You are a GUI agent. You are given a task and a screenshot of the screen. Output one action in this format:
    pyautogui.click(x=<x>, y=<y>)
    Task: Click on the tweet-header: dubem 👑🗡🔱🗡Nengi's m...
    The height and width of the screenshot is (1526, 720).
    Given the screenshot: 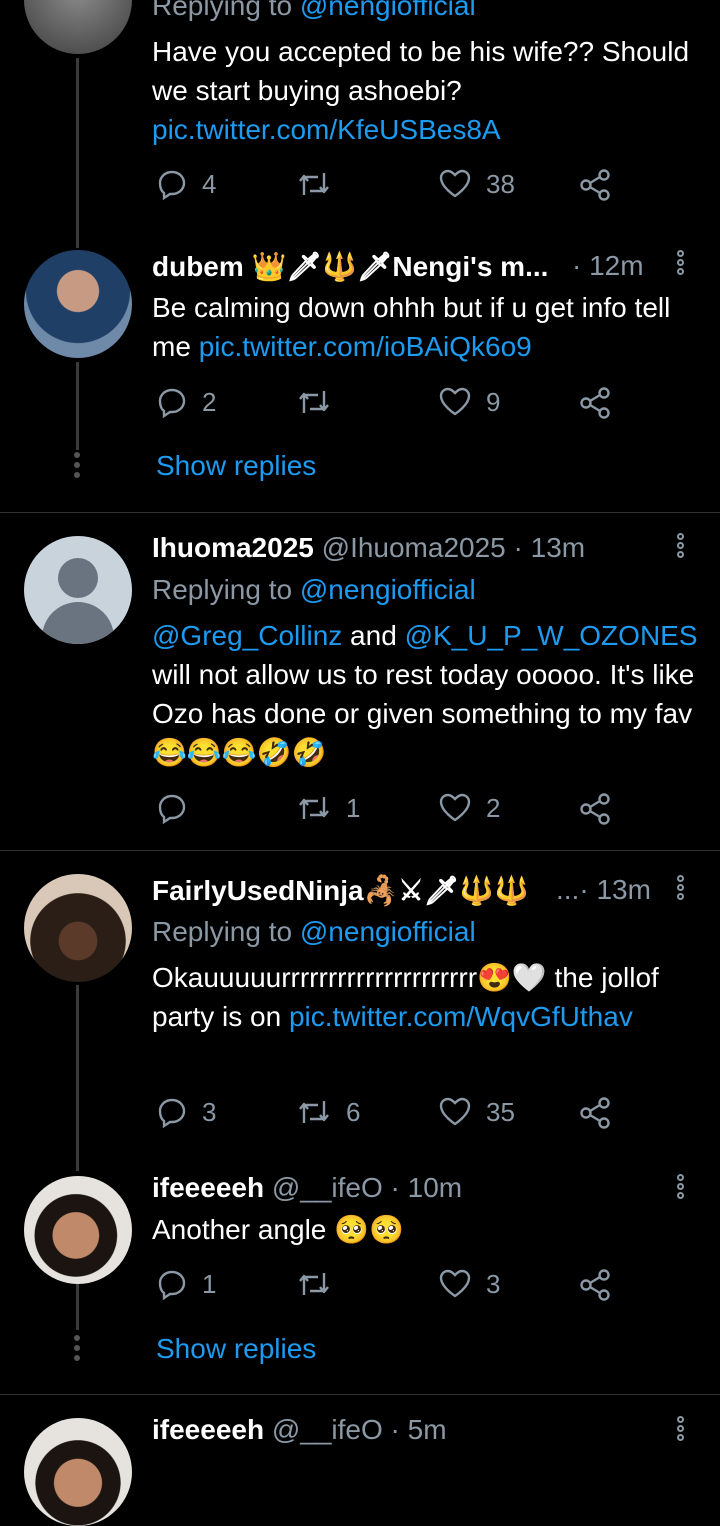 What is the action you would take?
    pyautogui.click(x=350, y=266)
    